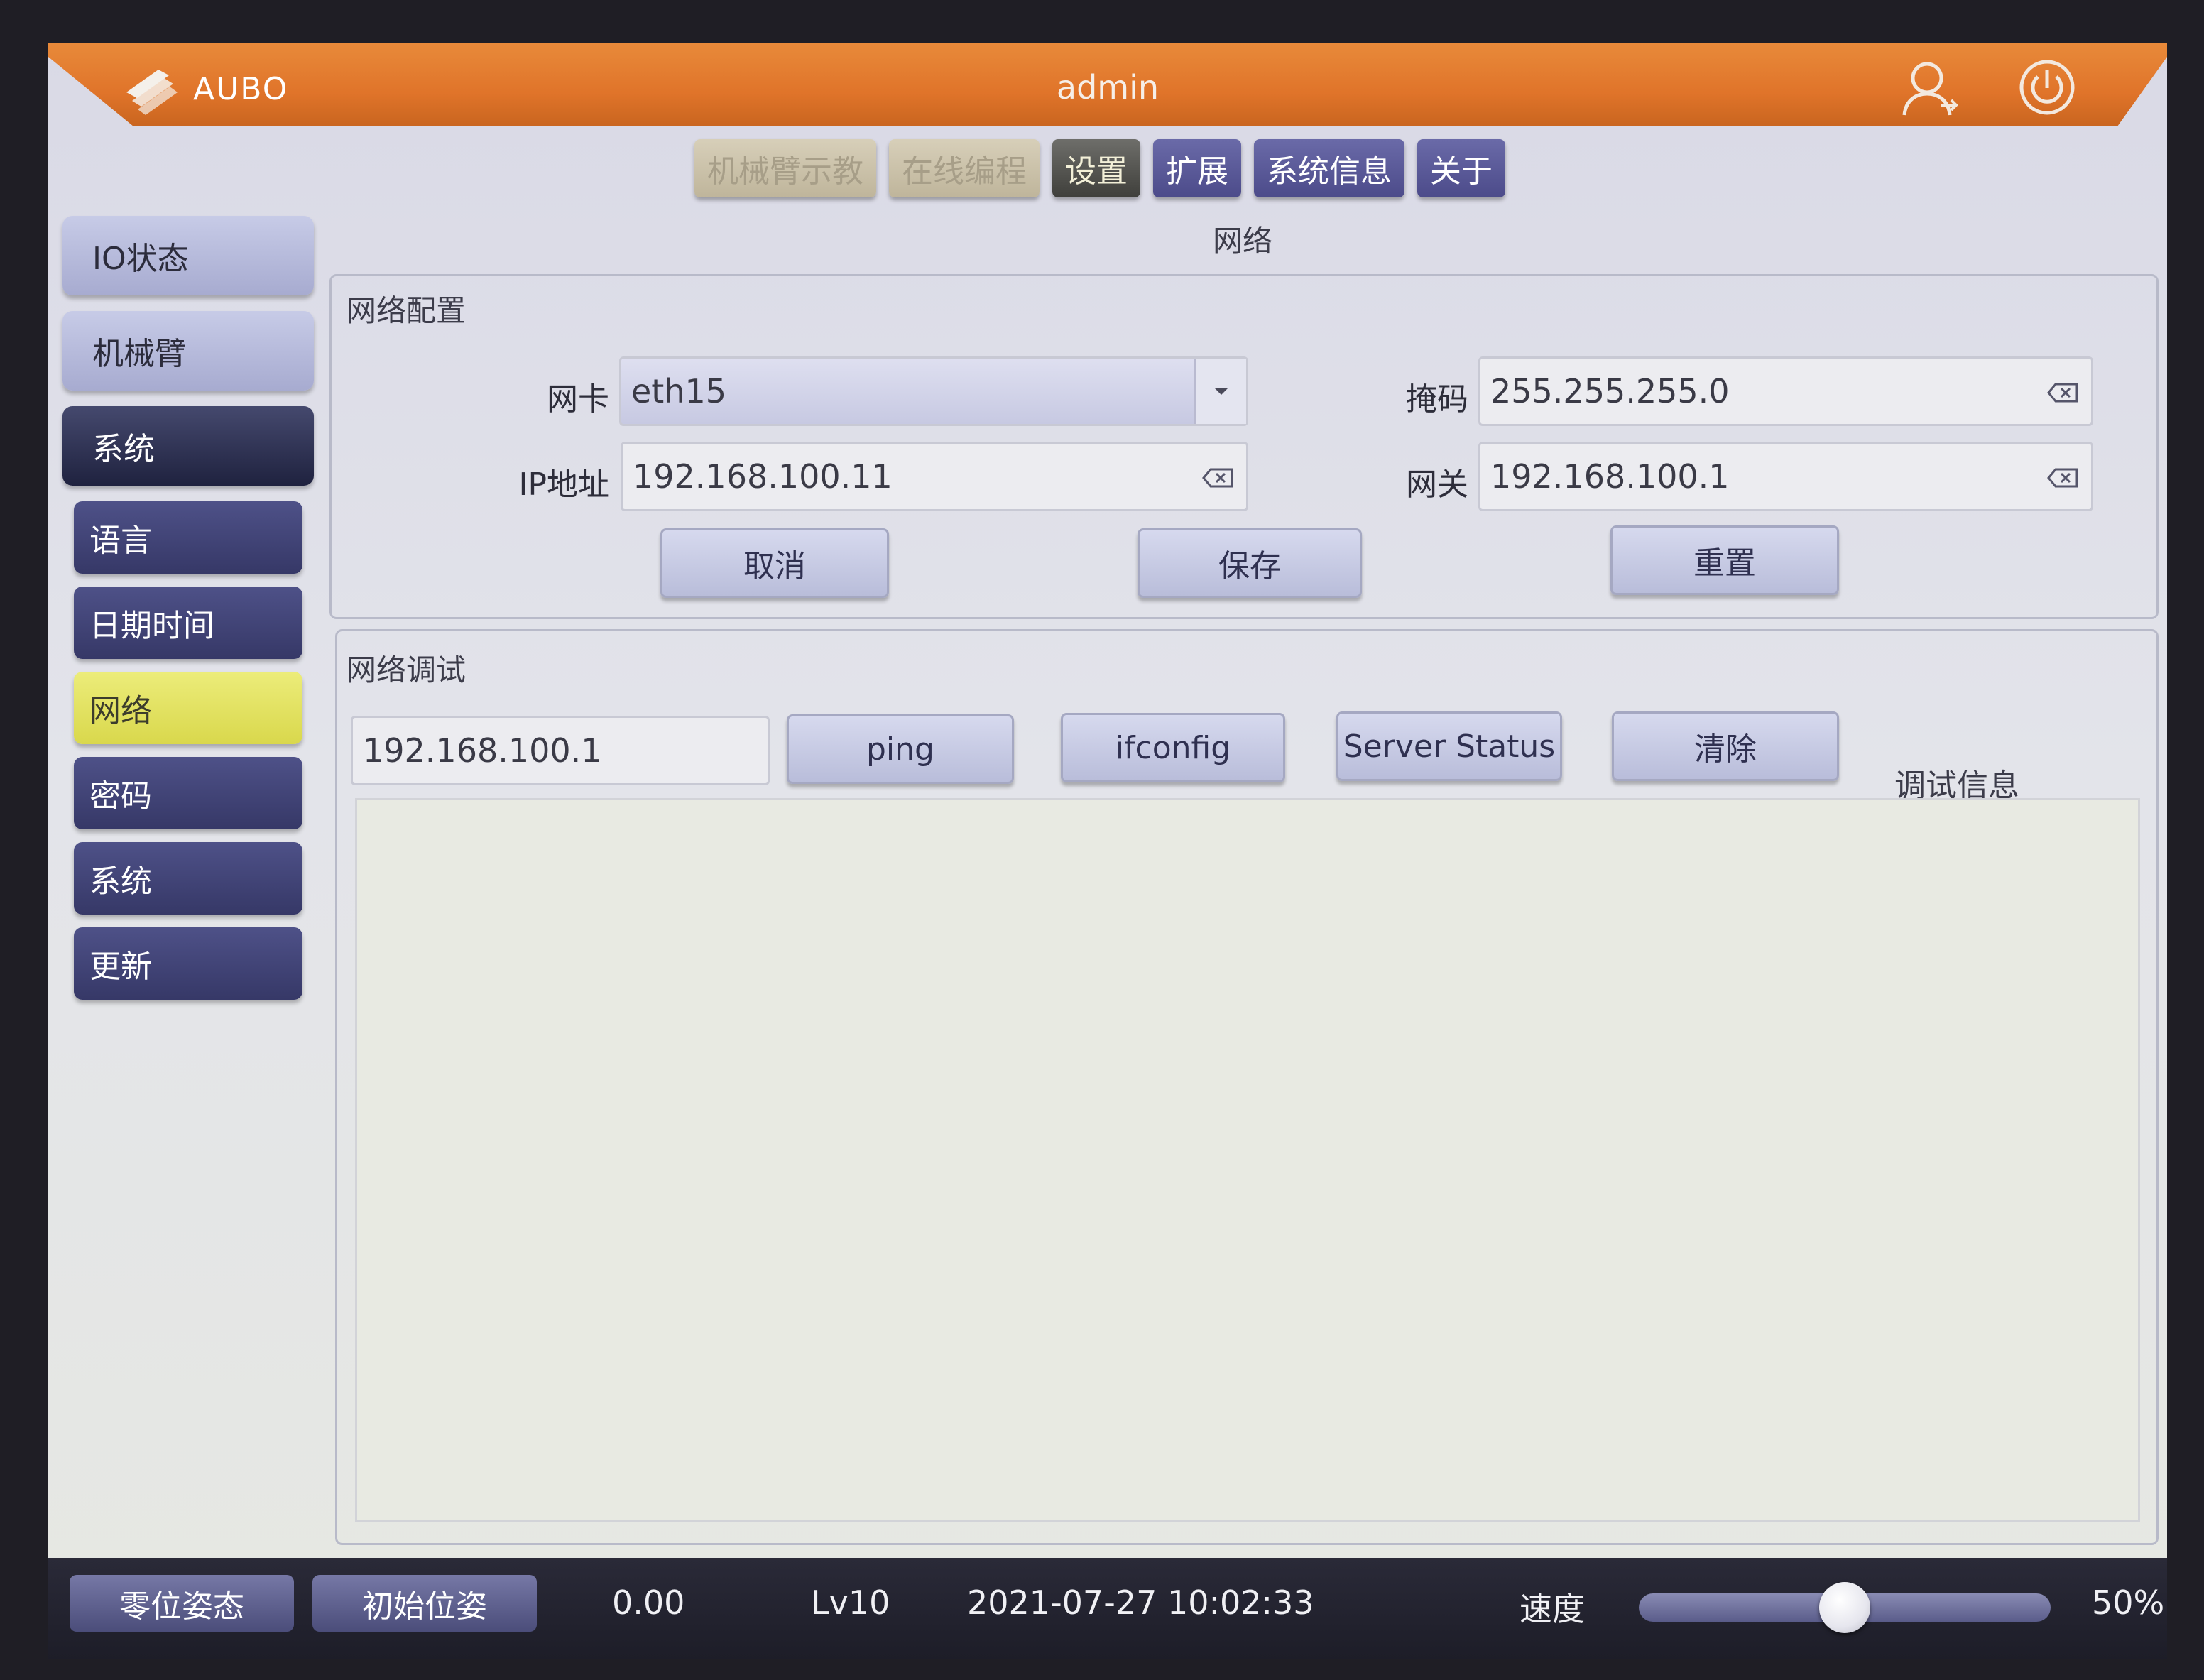  Describe the element at coordinates (1173, 747) in the screenshot. I see `ifconfig-button: ifconfig` at that location.